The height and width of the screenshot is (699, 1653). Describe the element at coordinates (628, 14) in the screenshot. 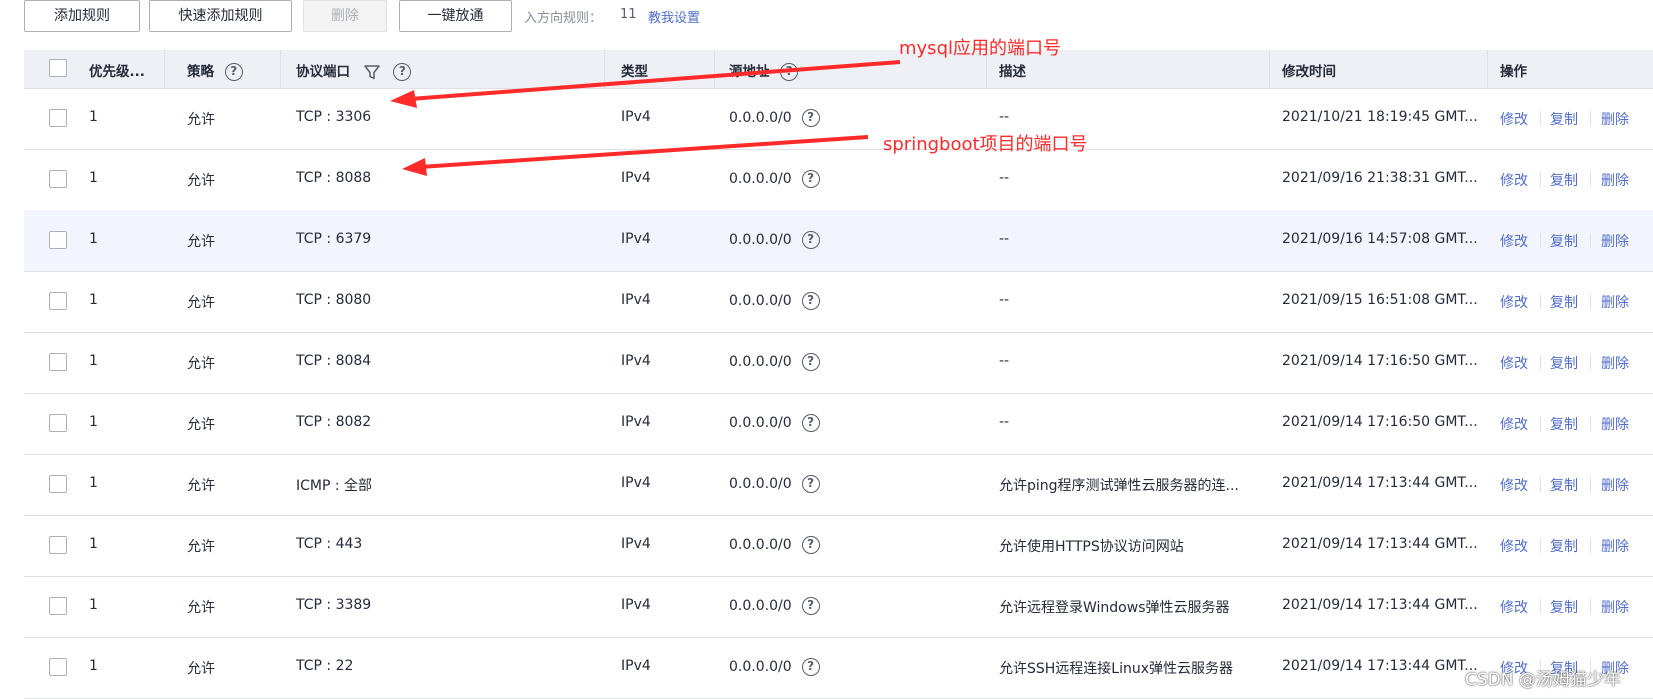

I see `inbound-rules-count: 11` at that location.